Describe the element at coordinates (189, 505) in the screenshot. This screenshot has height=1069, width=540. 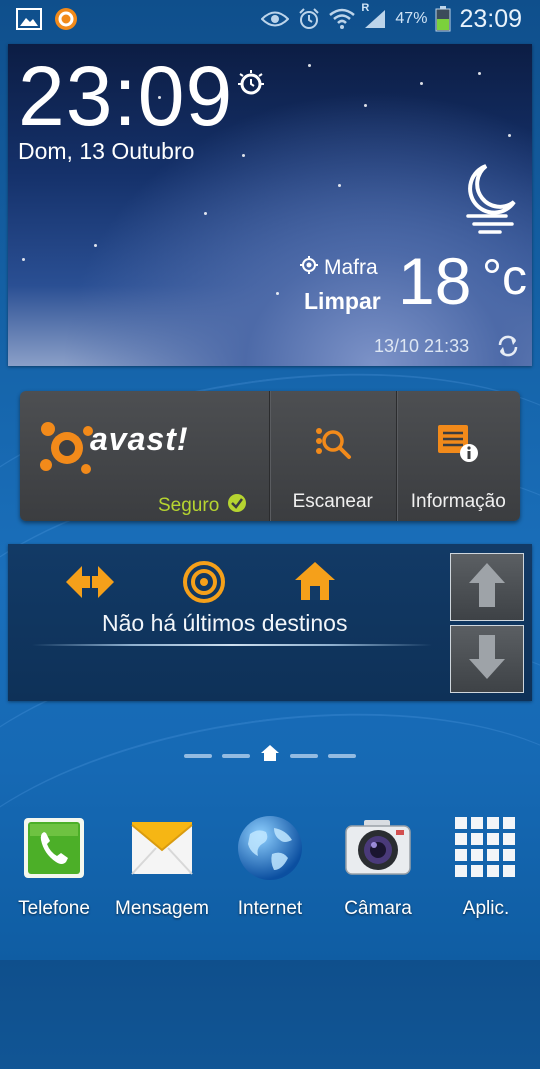
I see `avast-status-label: Seguro` at that location.